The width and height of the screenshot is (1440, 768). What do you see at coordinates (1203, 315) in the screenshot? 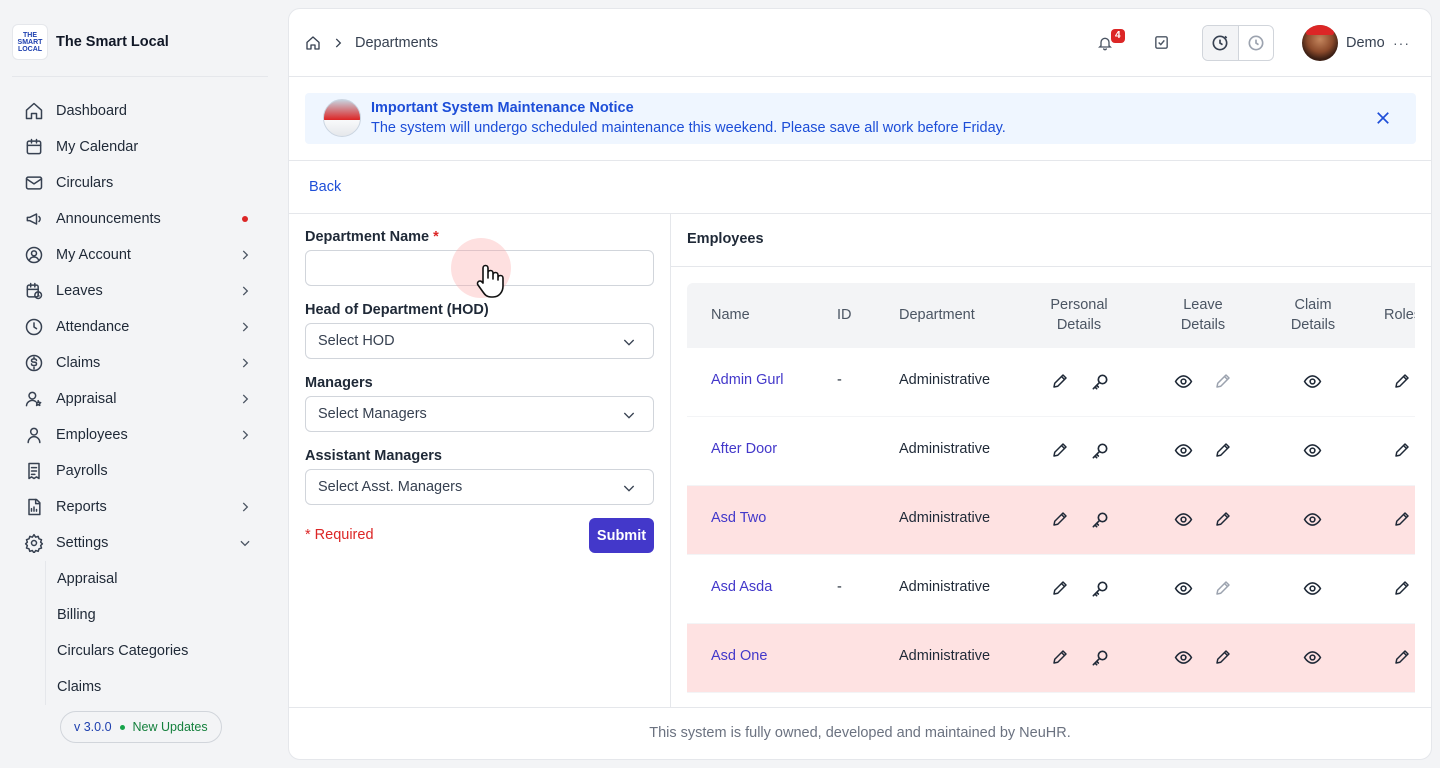
I see `col-leave-details: Leave Details` at bounding box center [1203, 315].